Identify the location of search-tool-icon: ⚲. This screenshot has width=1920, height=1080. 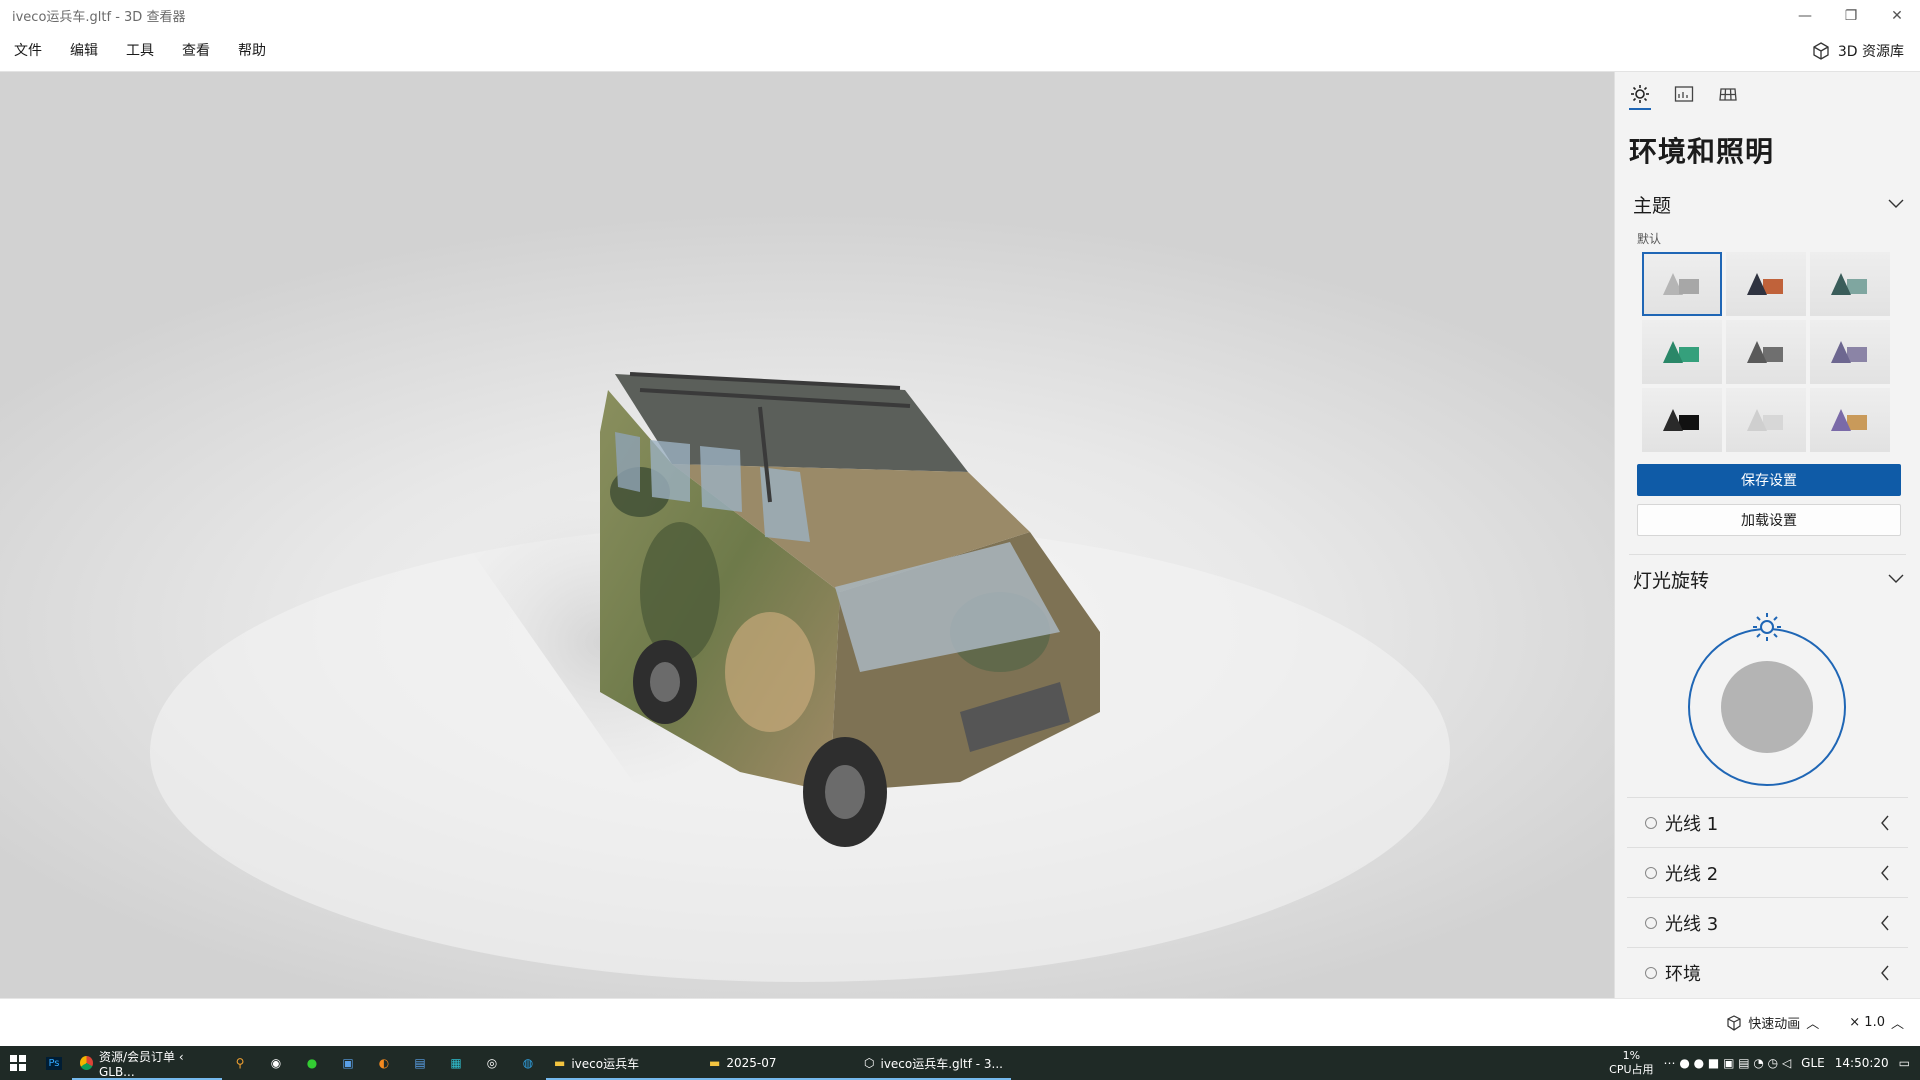
(240, 1063).